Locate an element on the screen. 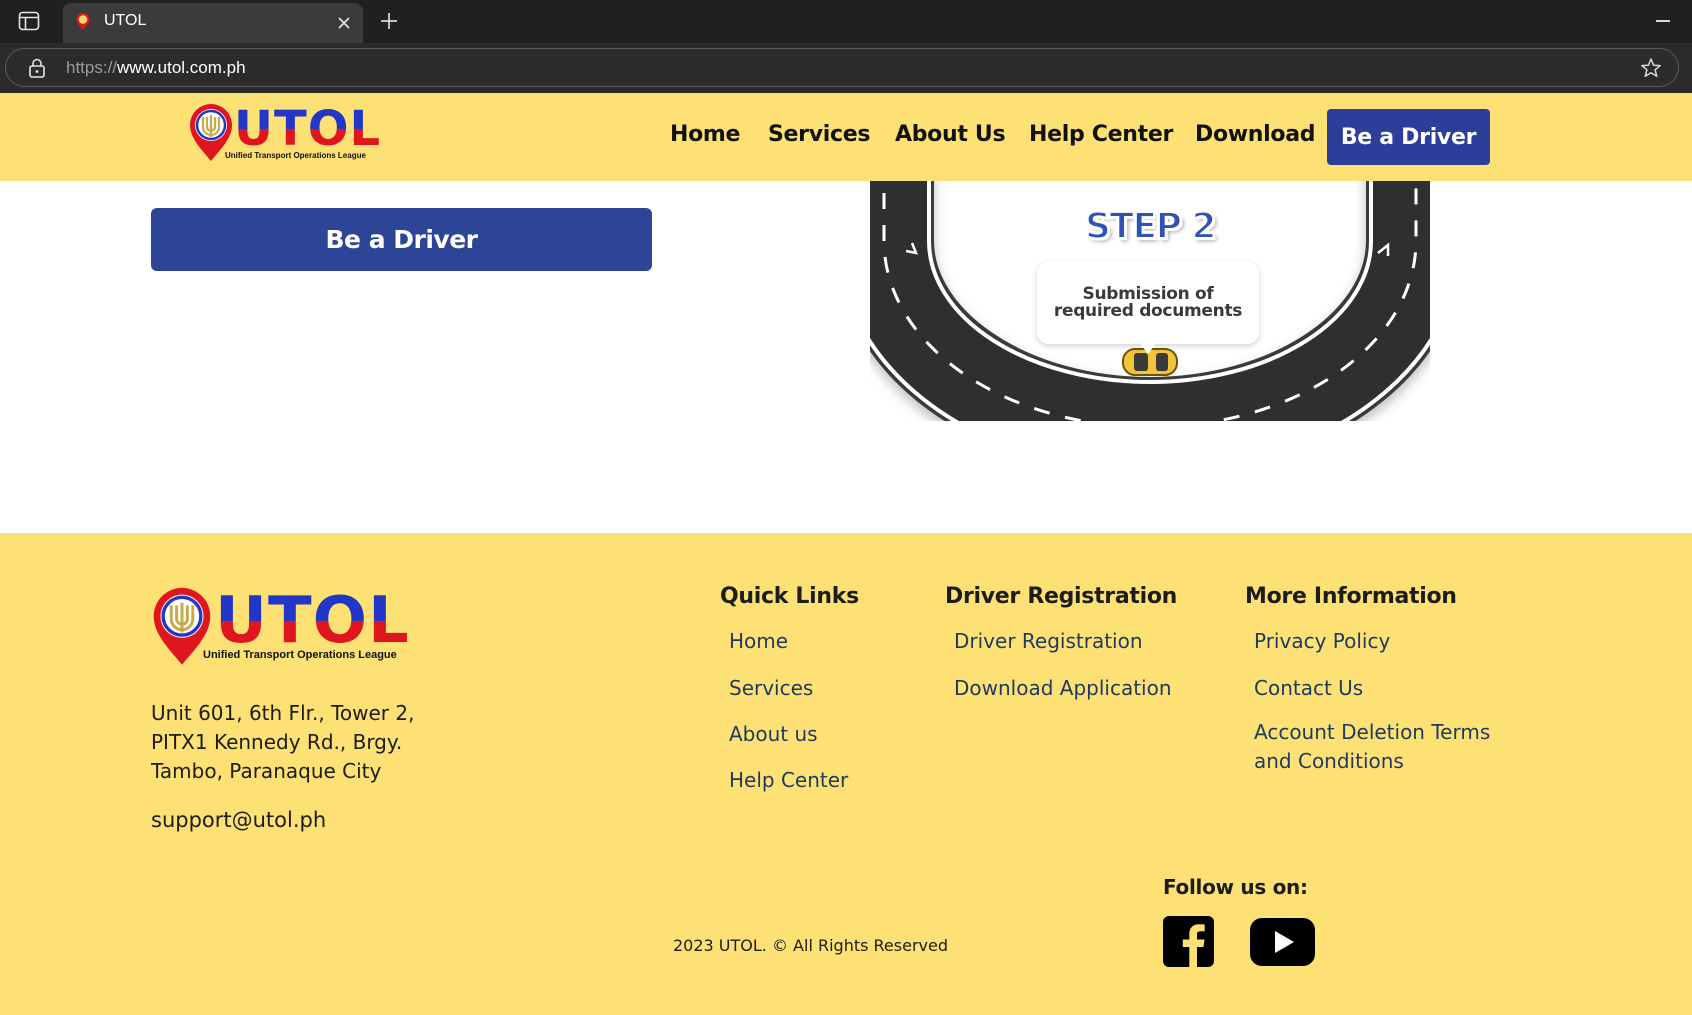 Image resolution: width=1692 pixels, height=1015 pixels. new-tab-icon is located at coordinates (389, 21).